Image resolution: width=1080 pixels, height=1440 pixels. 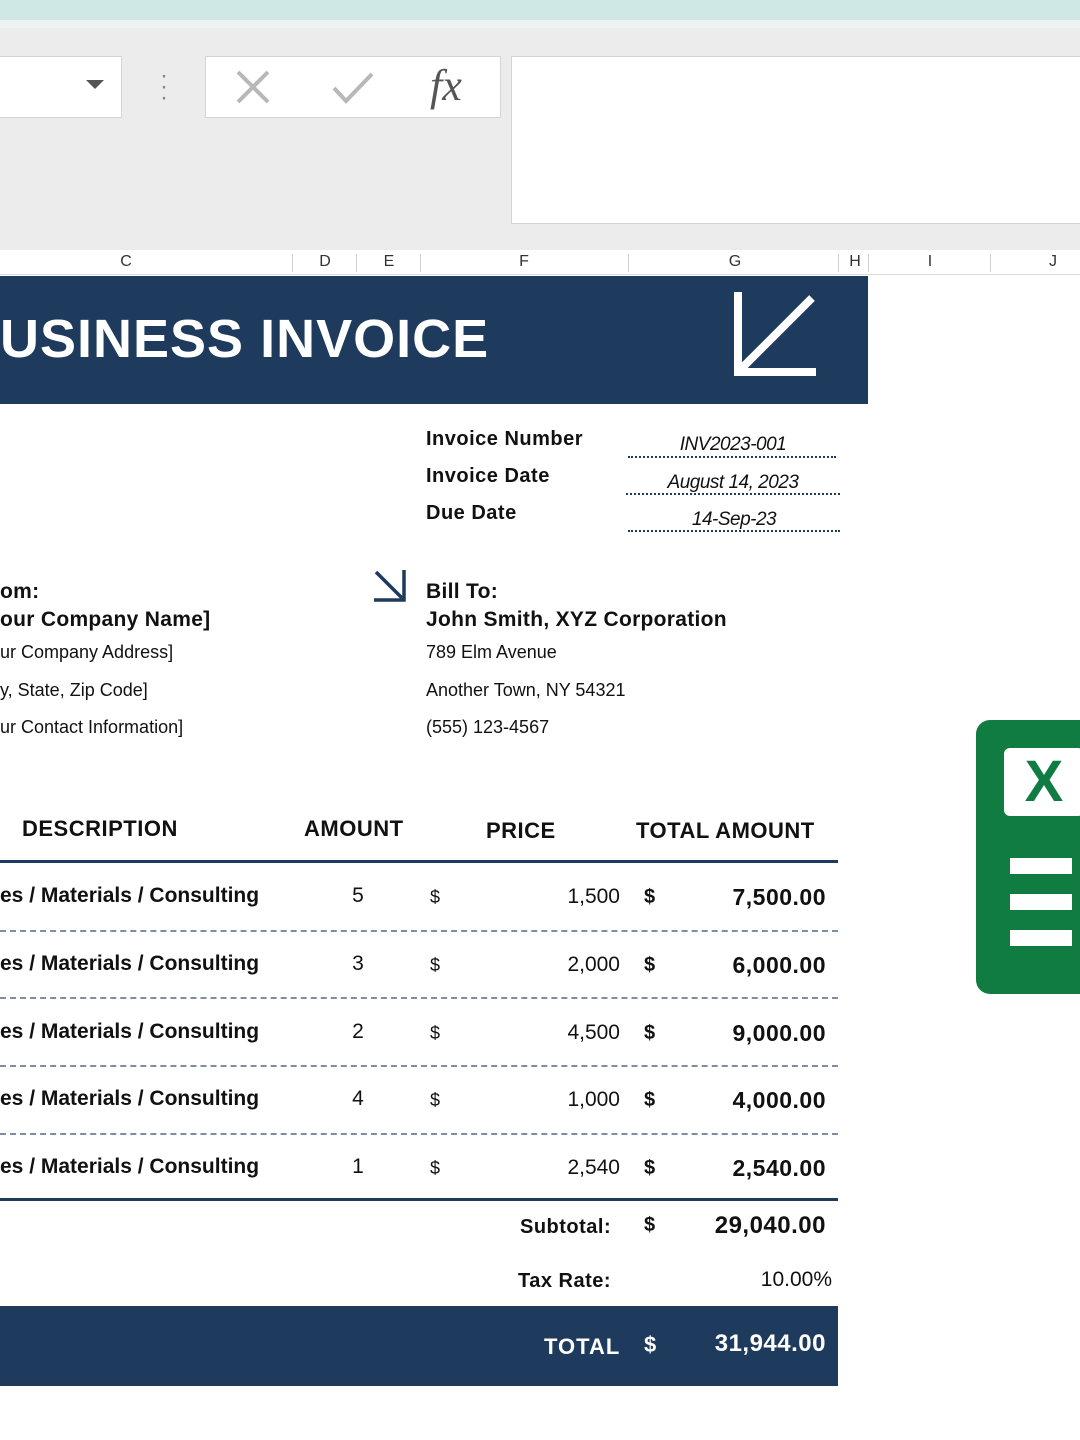 What do you see at coordinates (733, 483) in the screenshot?
I see `invoice-date-value: August 14, 2023` at bounding box center [733, 483].